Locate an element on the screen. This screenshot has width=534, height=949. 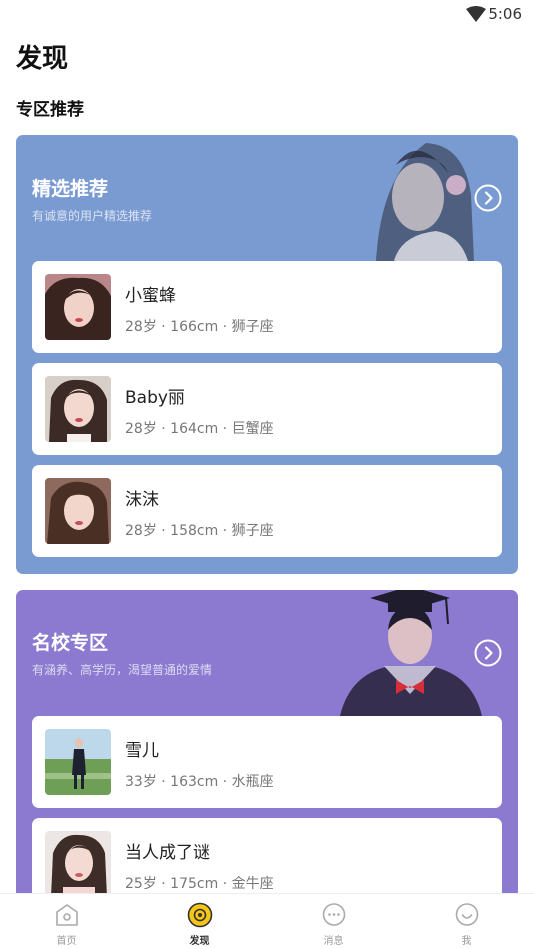
tab-label: 消息 is located at coordinates (333, 941).